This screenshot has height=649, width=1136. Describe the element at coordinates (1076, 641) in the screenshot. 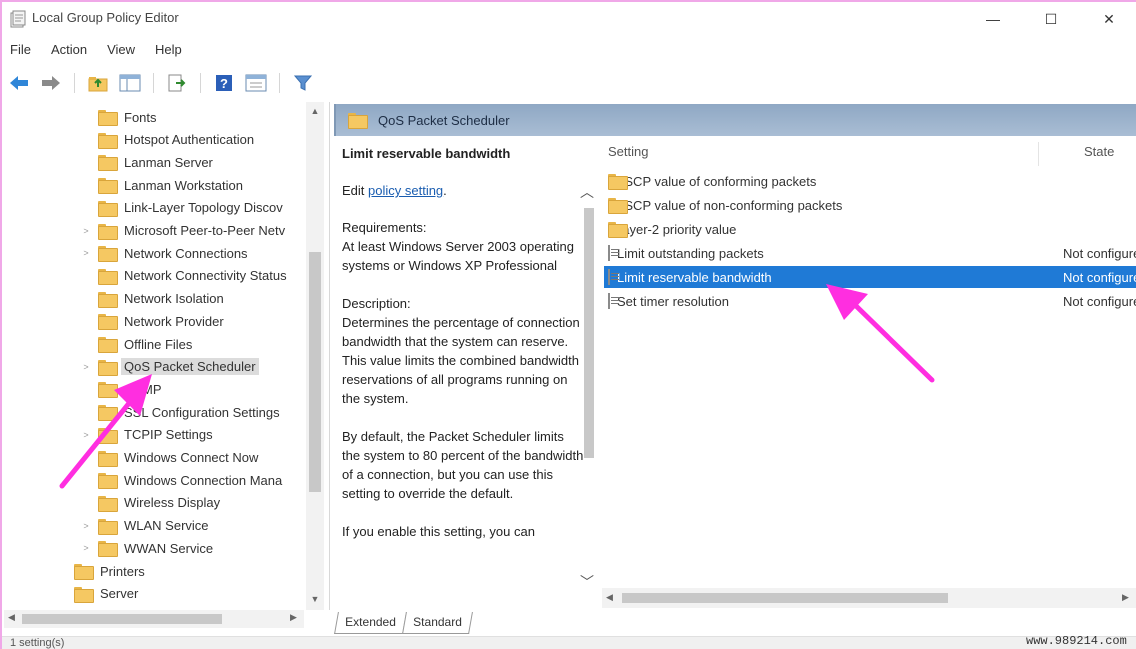

I see `watermark-text: www.989214.com` at that location.